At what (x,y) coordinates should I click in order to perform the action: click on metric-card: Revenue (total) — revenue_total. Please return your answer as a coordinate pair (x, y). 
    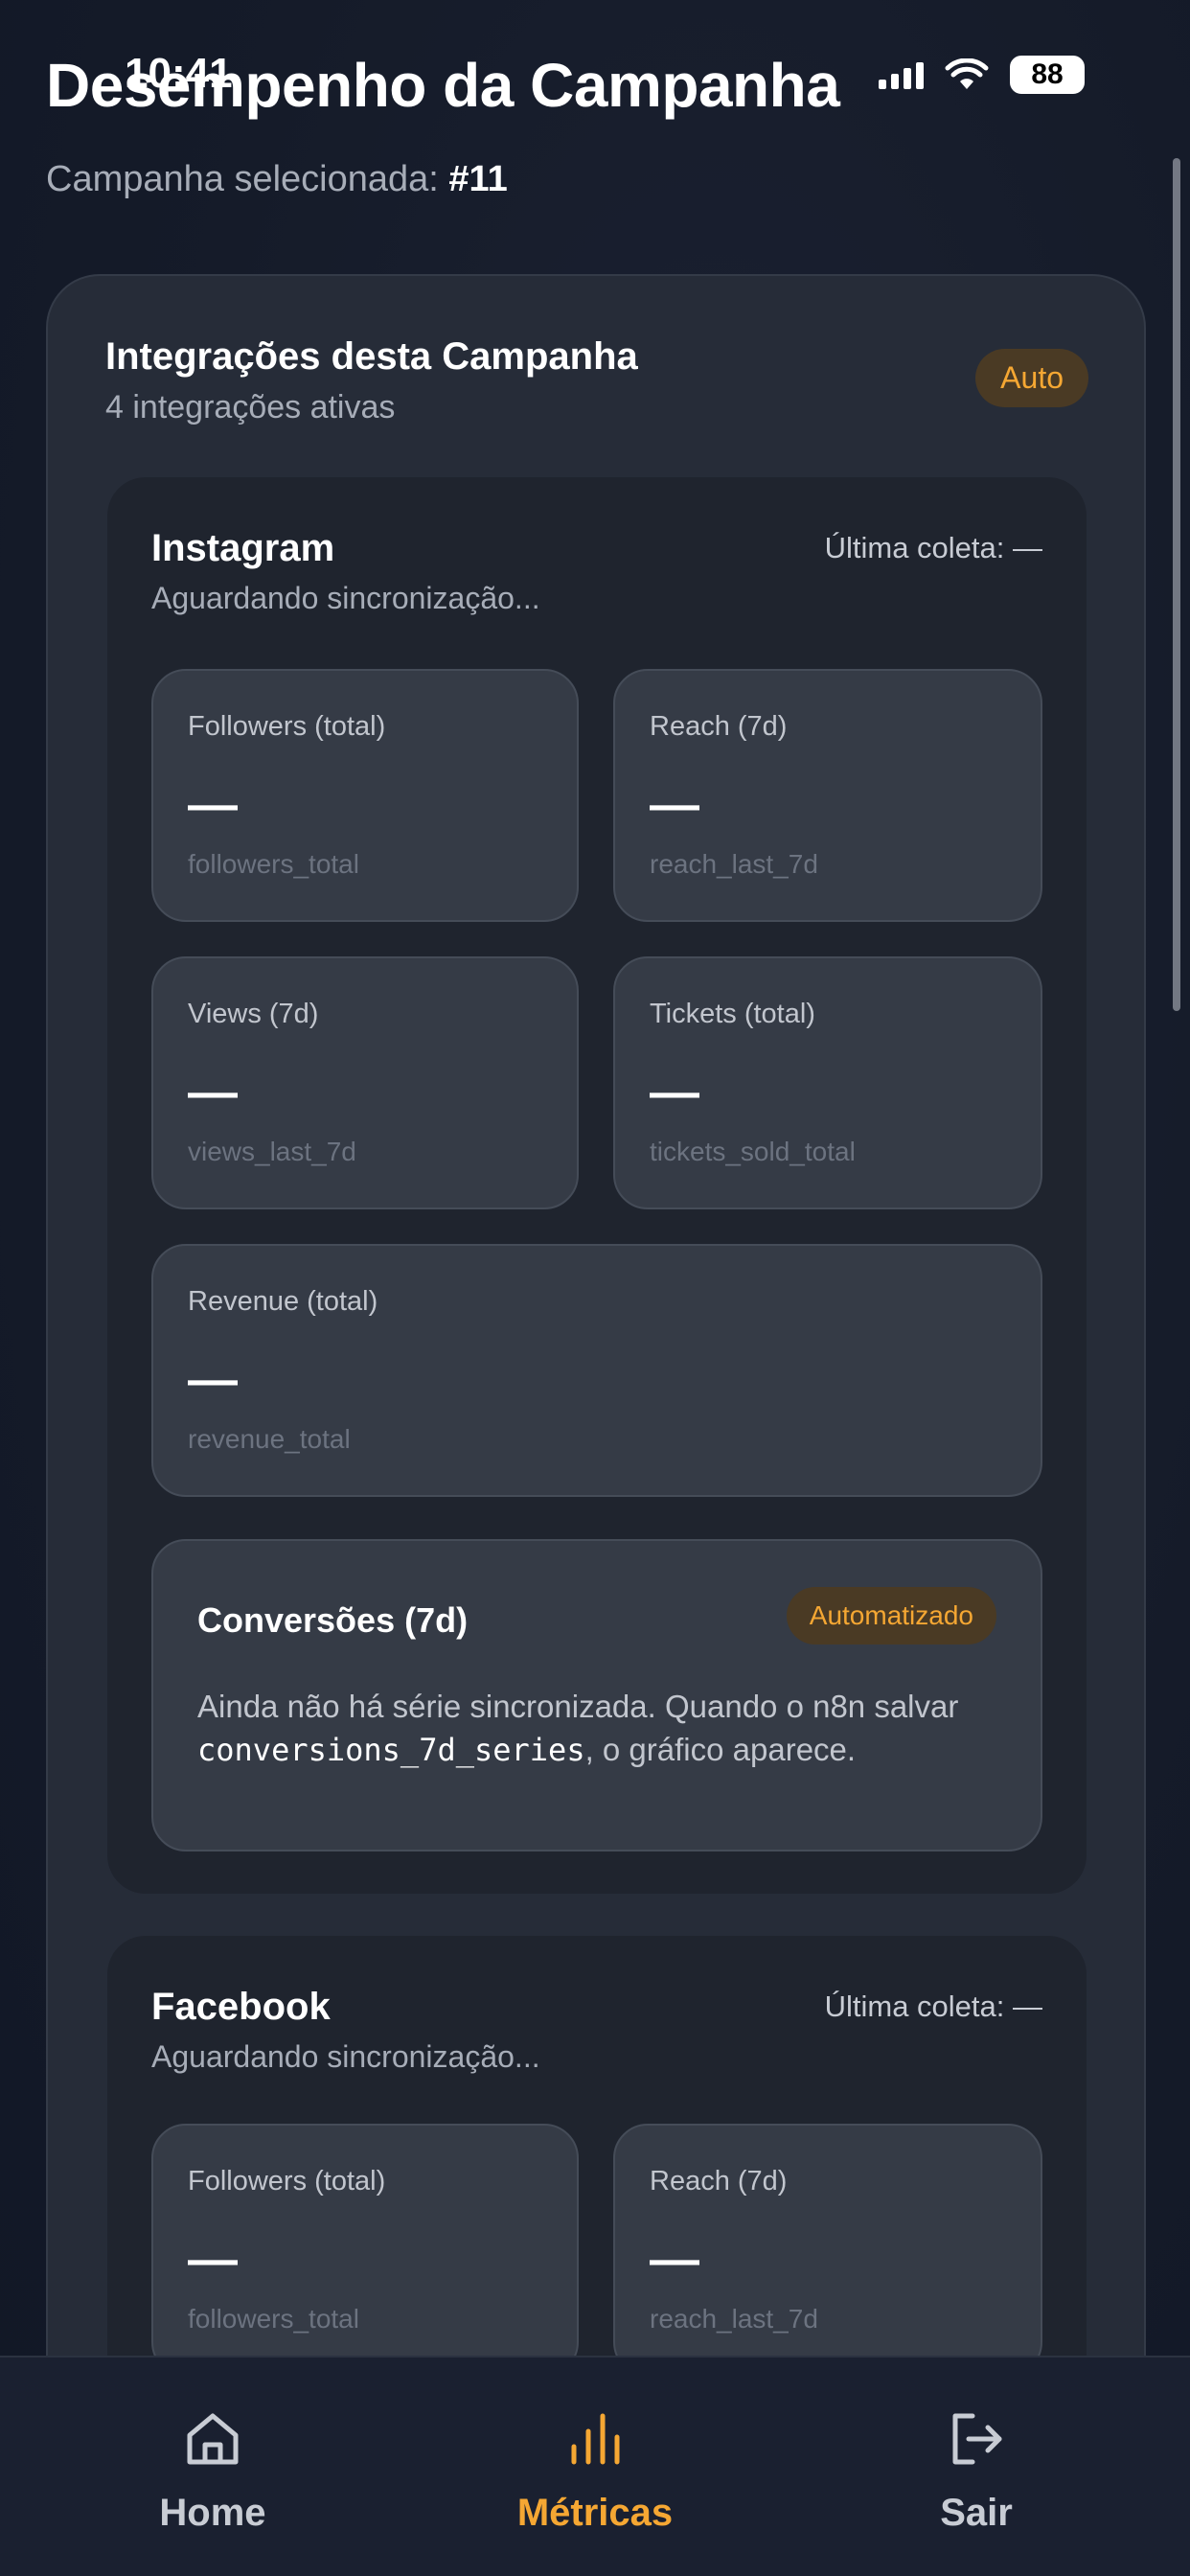
    Looking at the image, I should click on (596, 1370).